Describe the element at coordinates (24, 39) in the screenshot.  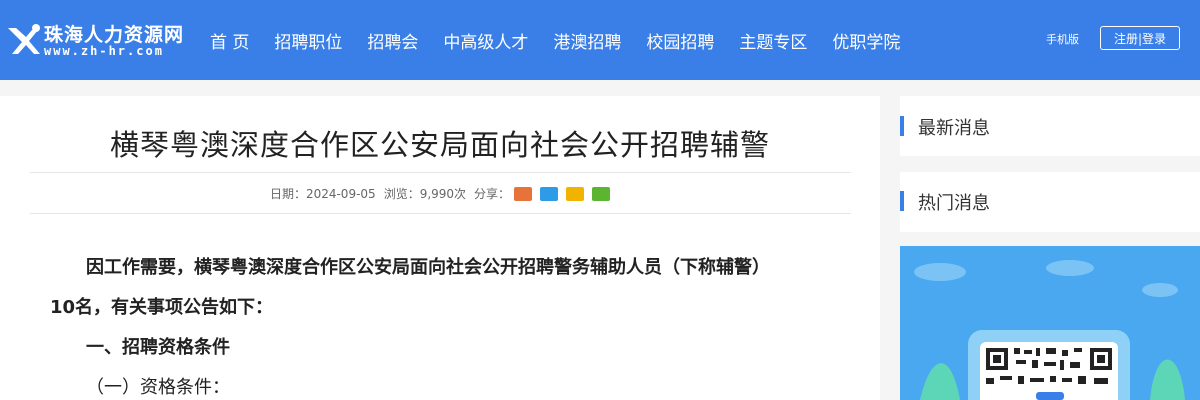
I see `logo-mark-icon` at that location.